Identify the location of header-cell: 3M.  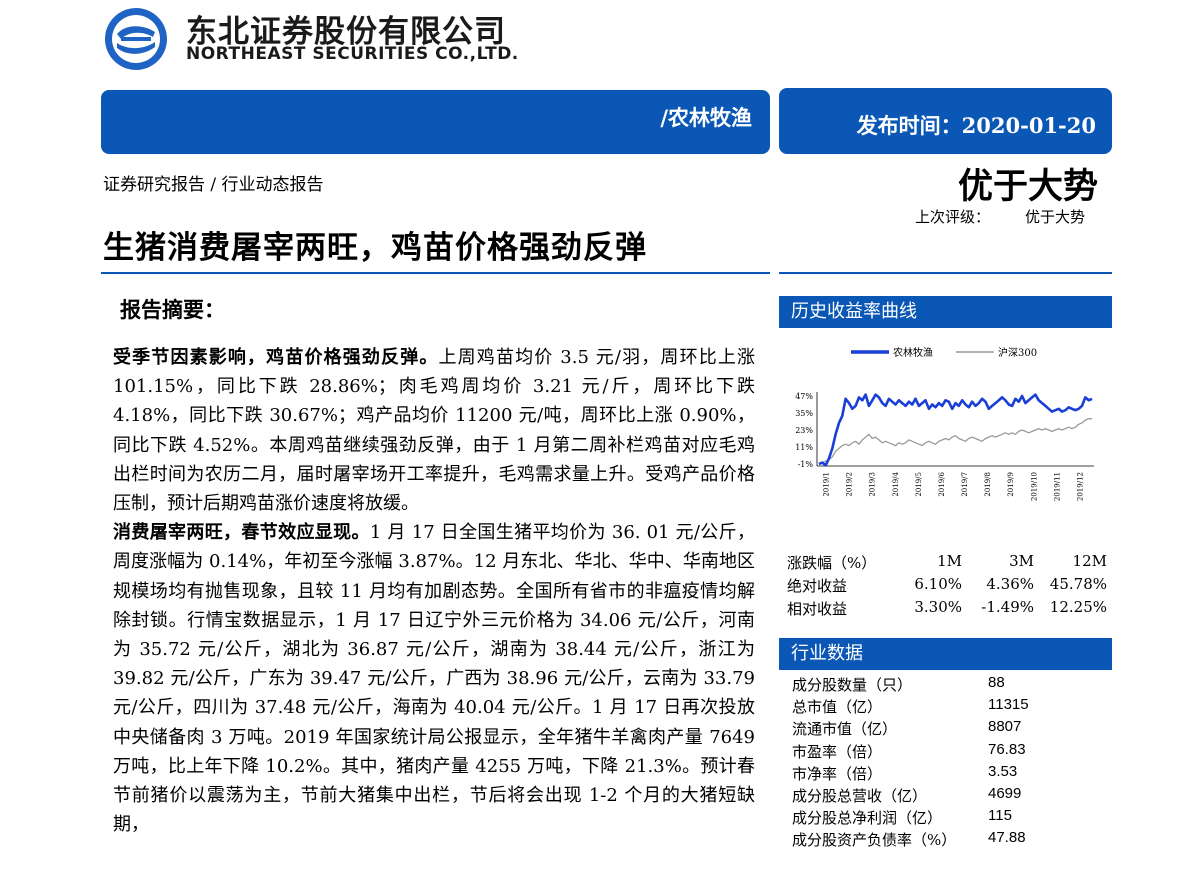
(1021, 561).